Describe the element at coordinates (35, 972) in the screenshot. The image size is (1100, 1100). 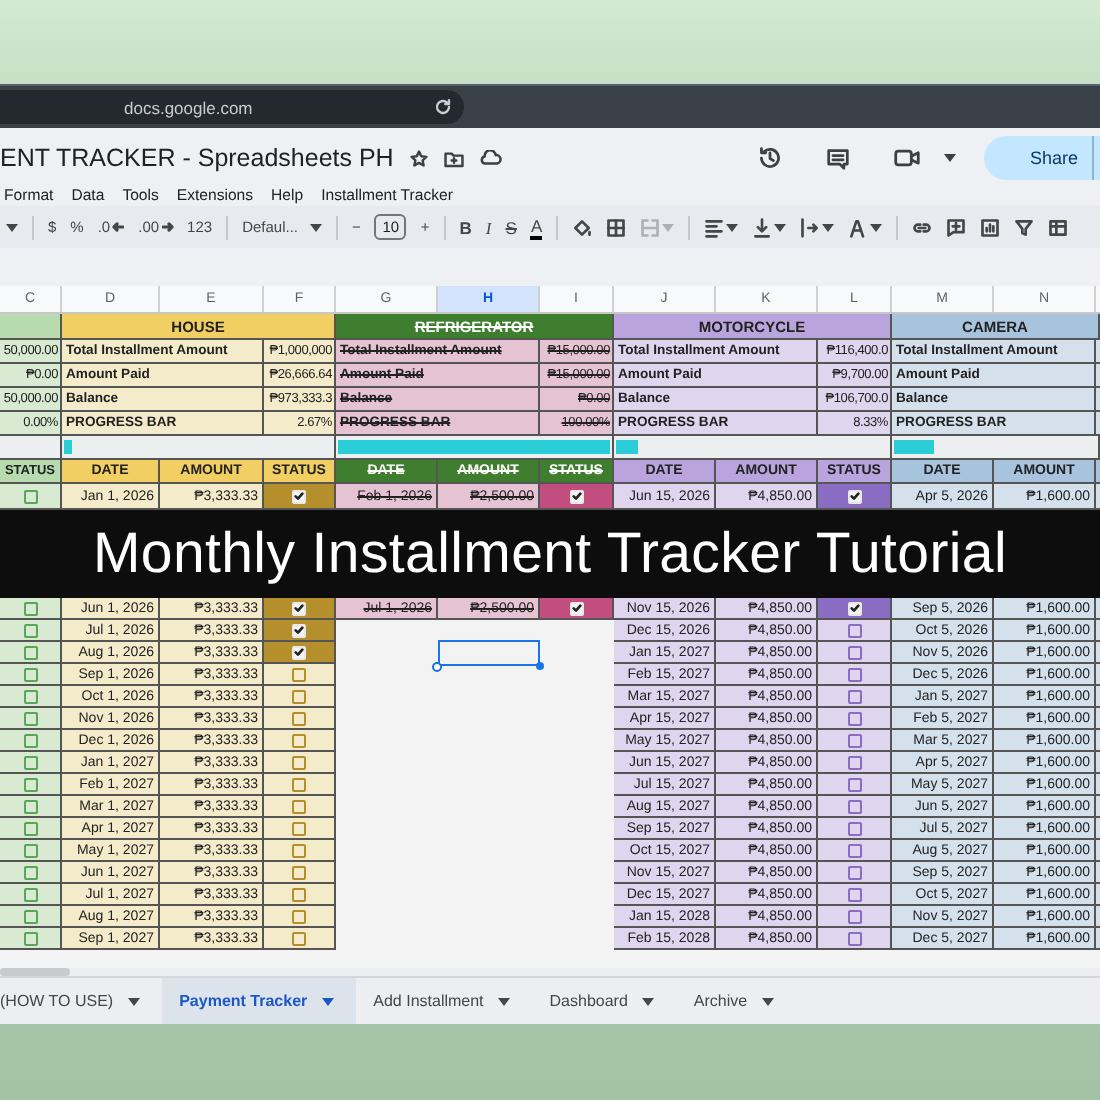
I see `scrollbar-thumb` at that location.